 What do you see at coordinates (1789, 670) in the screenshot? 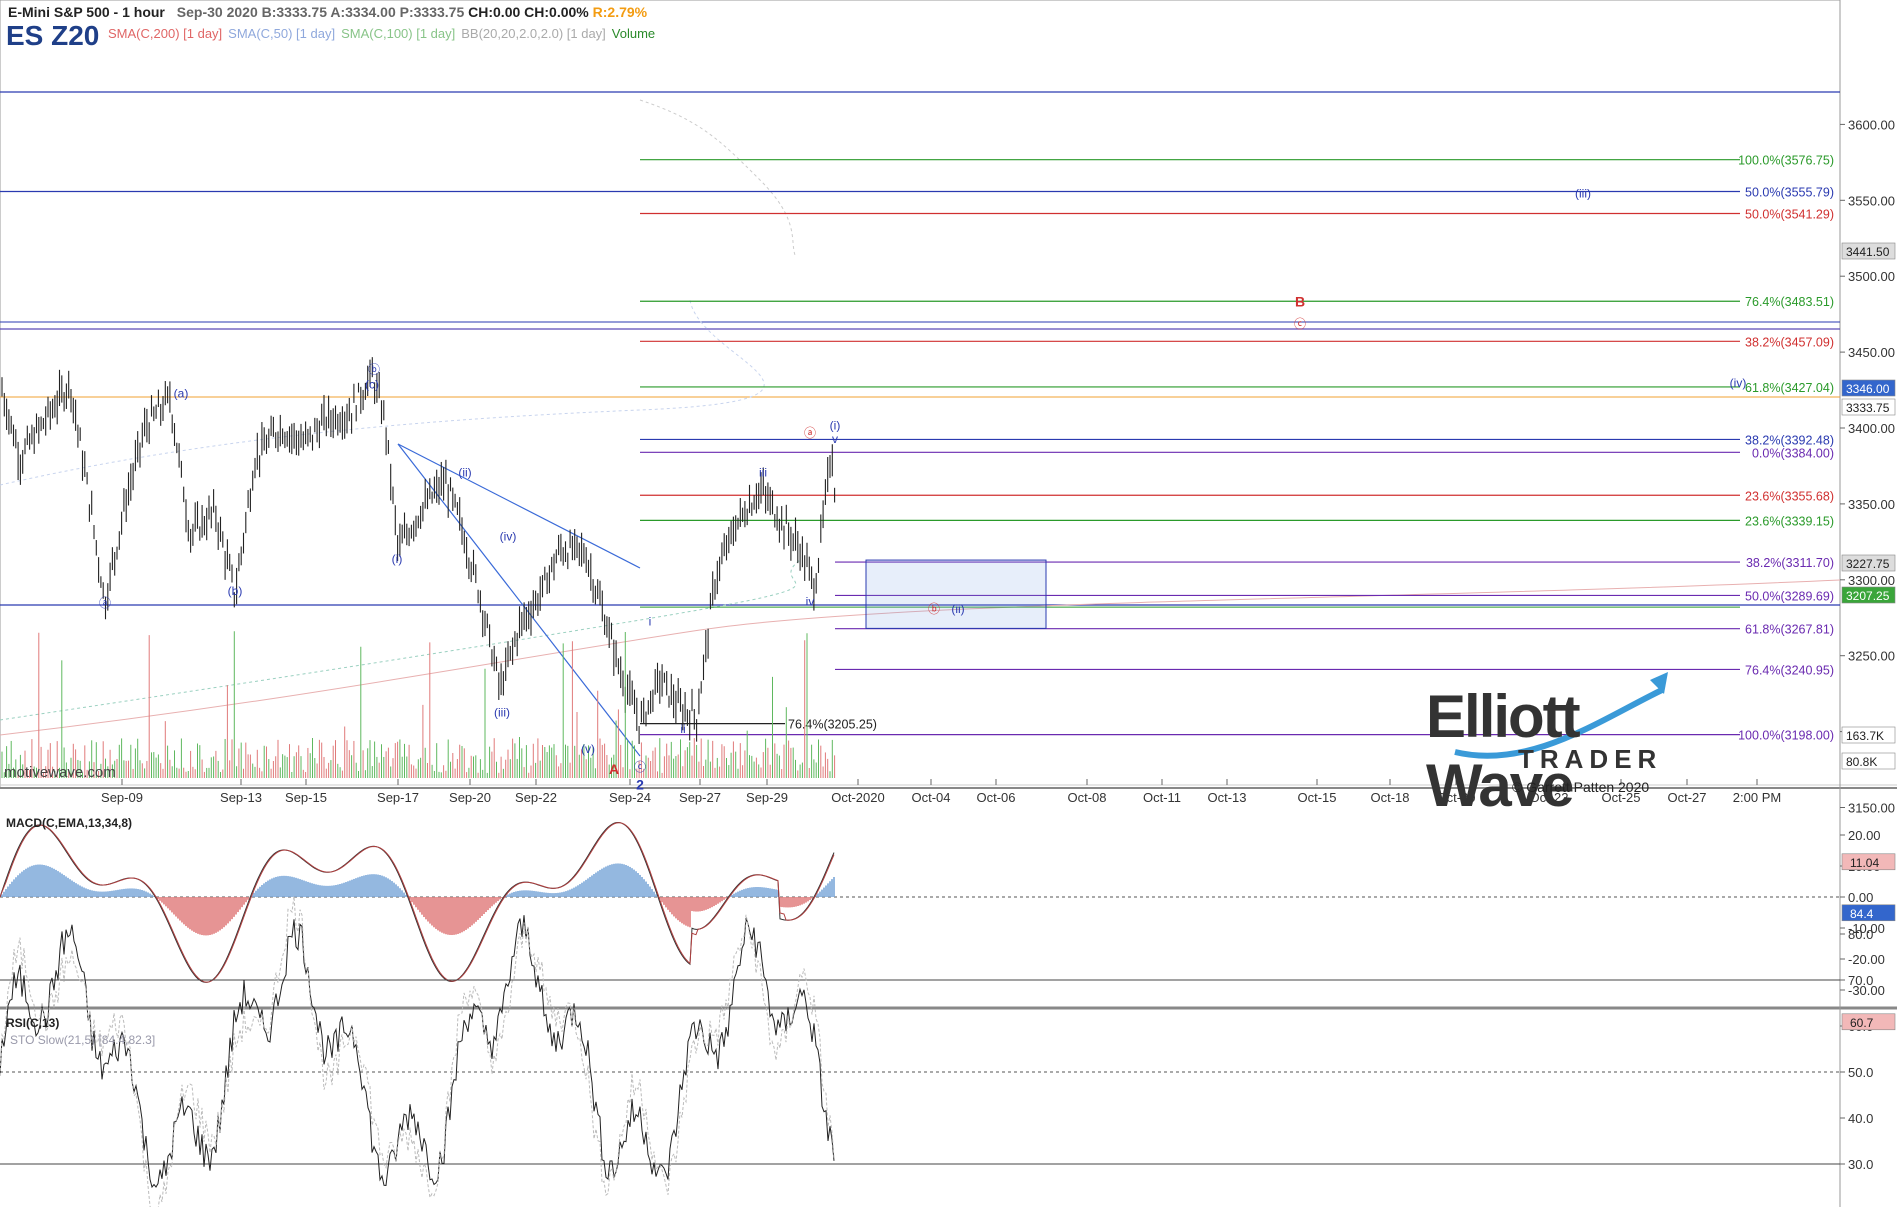
I see `fib-label: 76.4%(3240.95)` at bounding box center [1789, 670].